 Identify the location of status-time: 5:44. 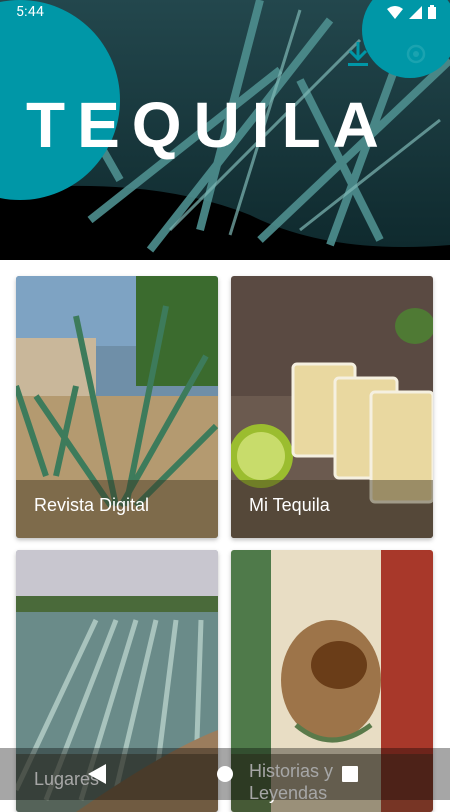
(30, 12).